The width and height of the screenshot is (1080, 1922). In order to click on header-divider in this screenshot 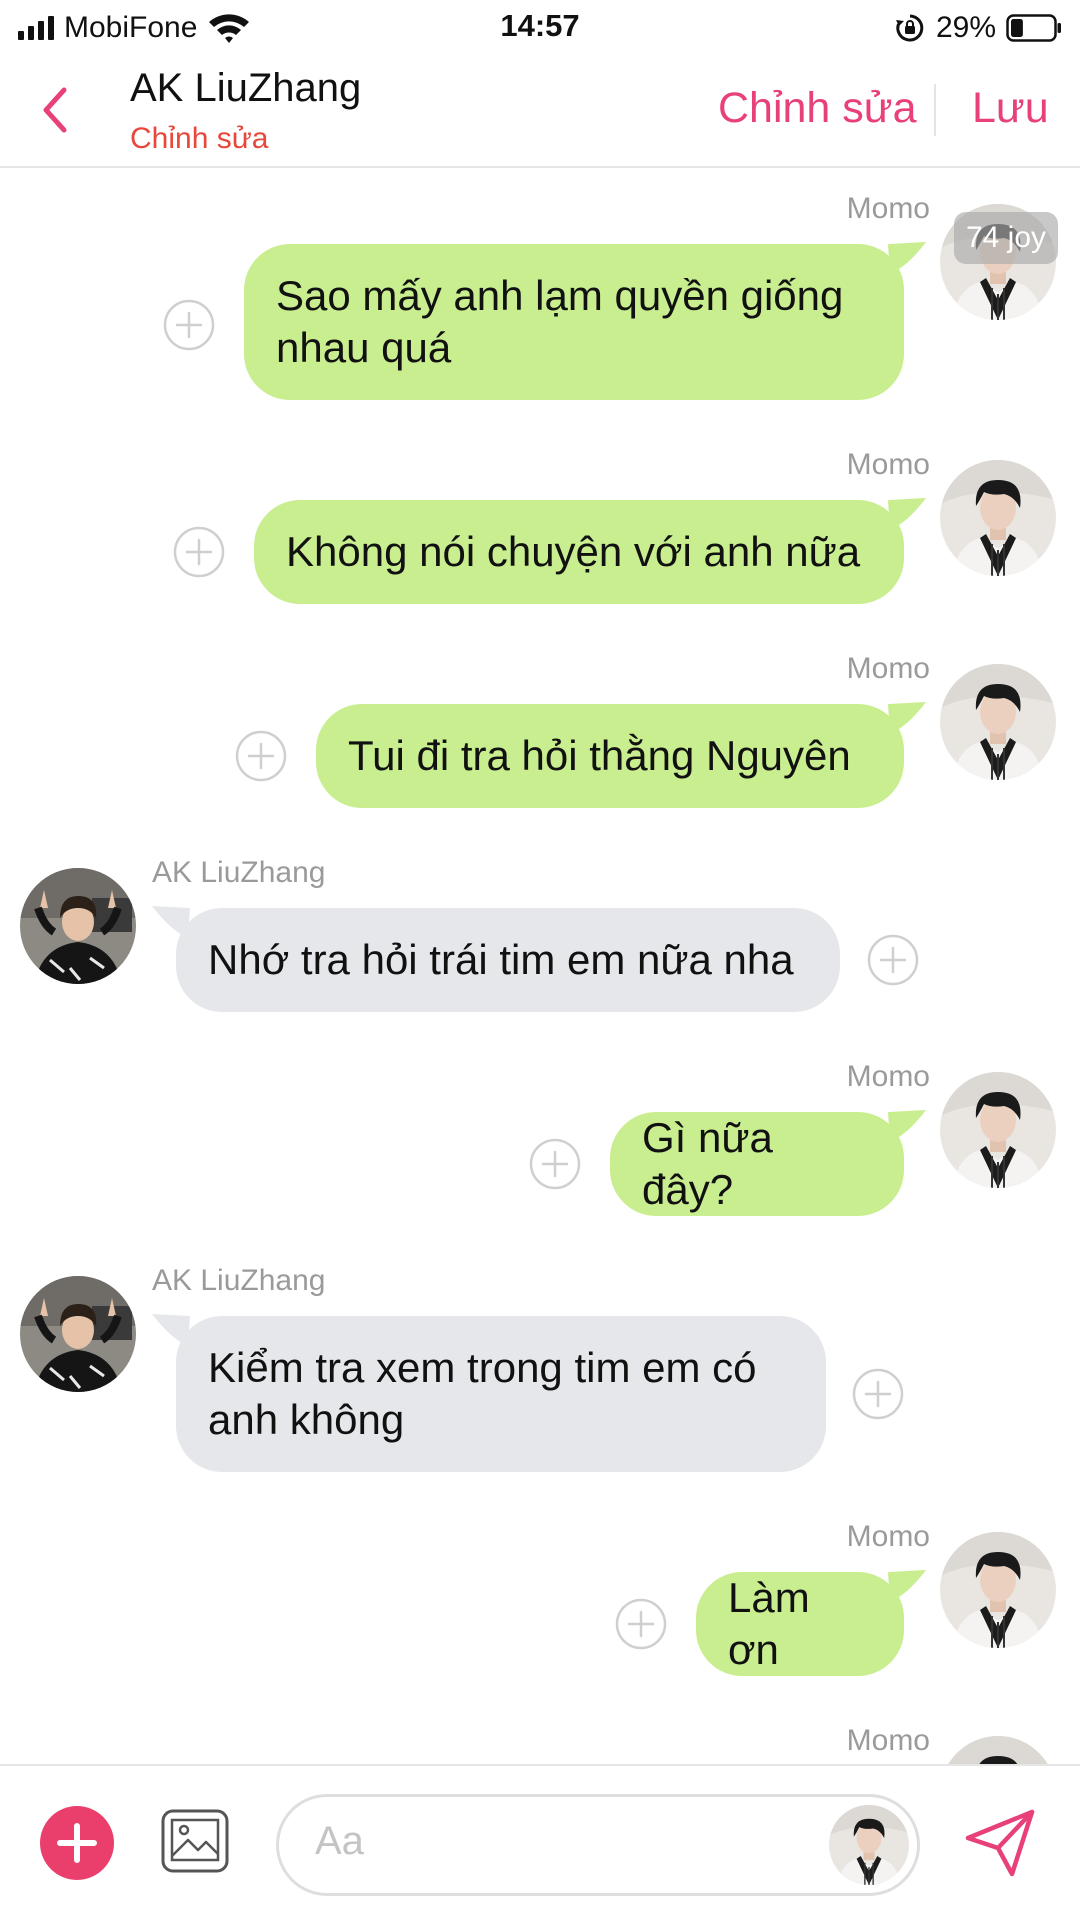, I will do `click(935, 110)`.